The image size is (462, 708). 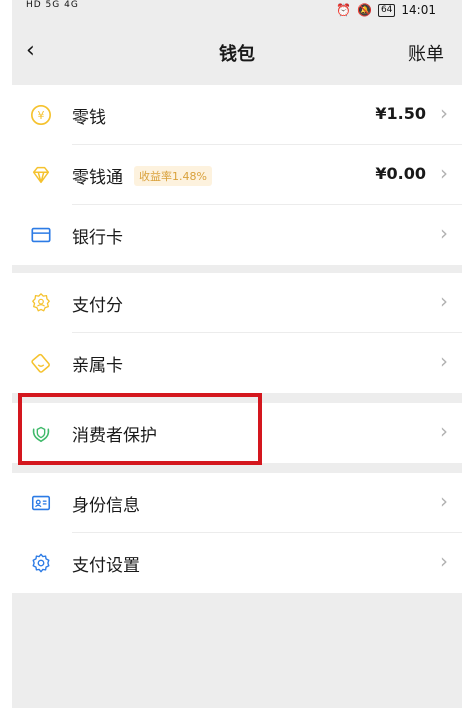 What do you see at coordinates (97, 366) in the screenshot?
I see `item-label: 亲属卡` at bounding box center [97, 366].